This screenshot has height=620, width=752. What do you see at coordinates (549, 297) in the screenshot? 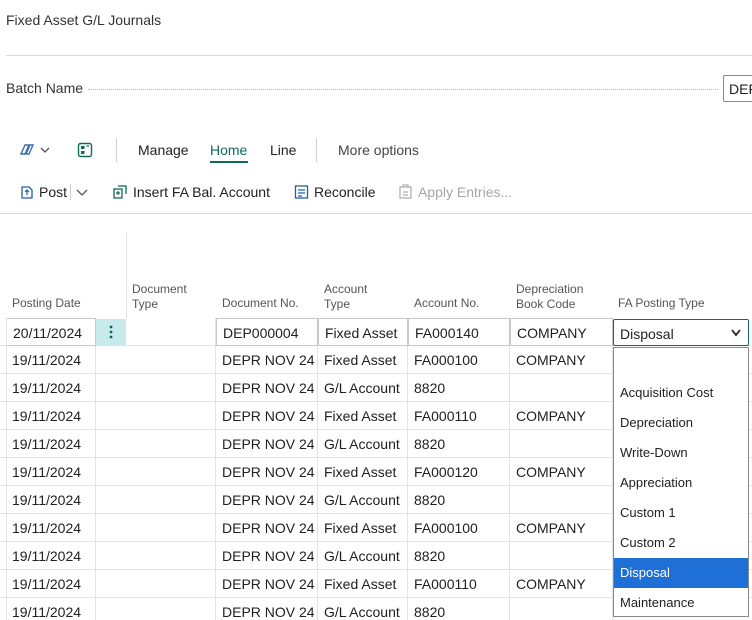
I see `column-header-depreciation-book-code: Depreciation Book Code` at bounding box center [549, 297].